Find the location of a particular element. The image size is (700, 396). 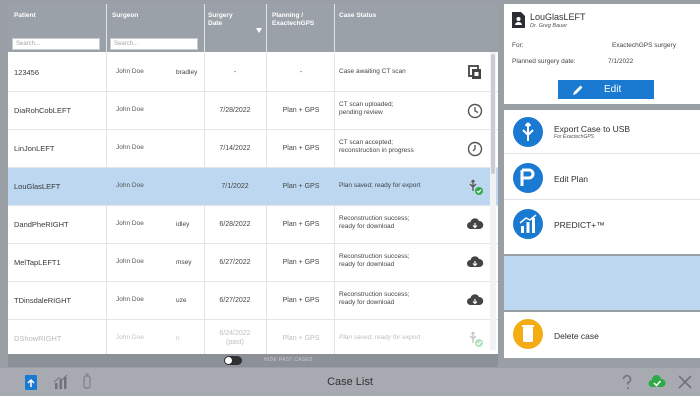

status-cell: Case awaiting CT scan is located at coordinates (372, 71).